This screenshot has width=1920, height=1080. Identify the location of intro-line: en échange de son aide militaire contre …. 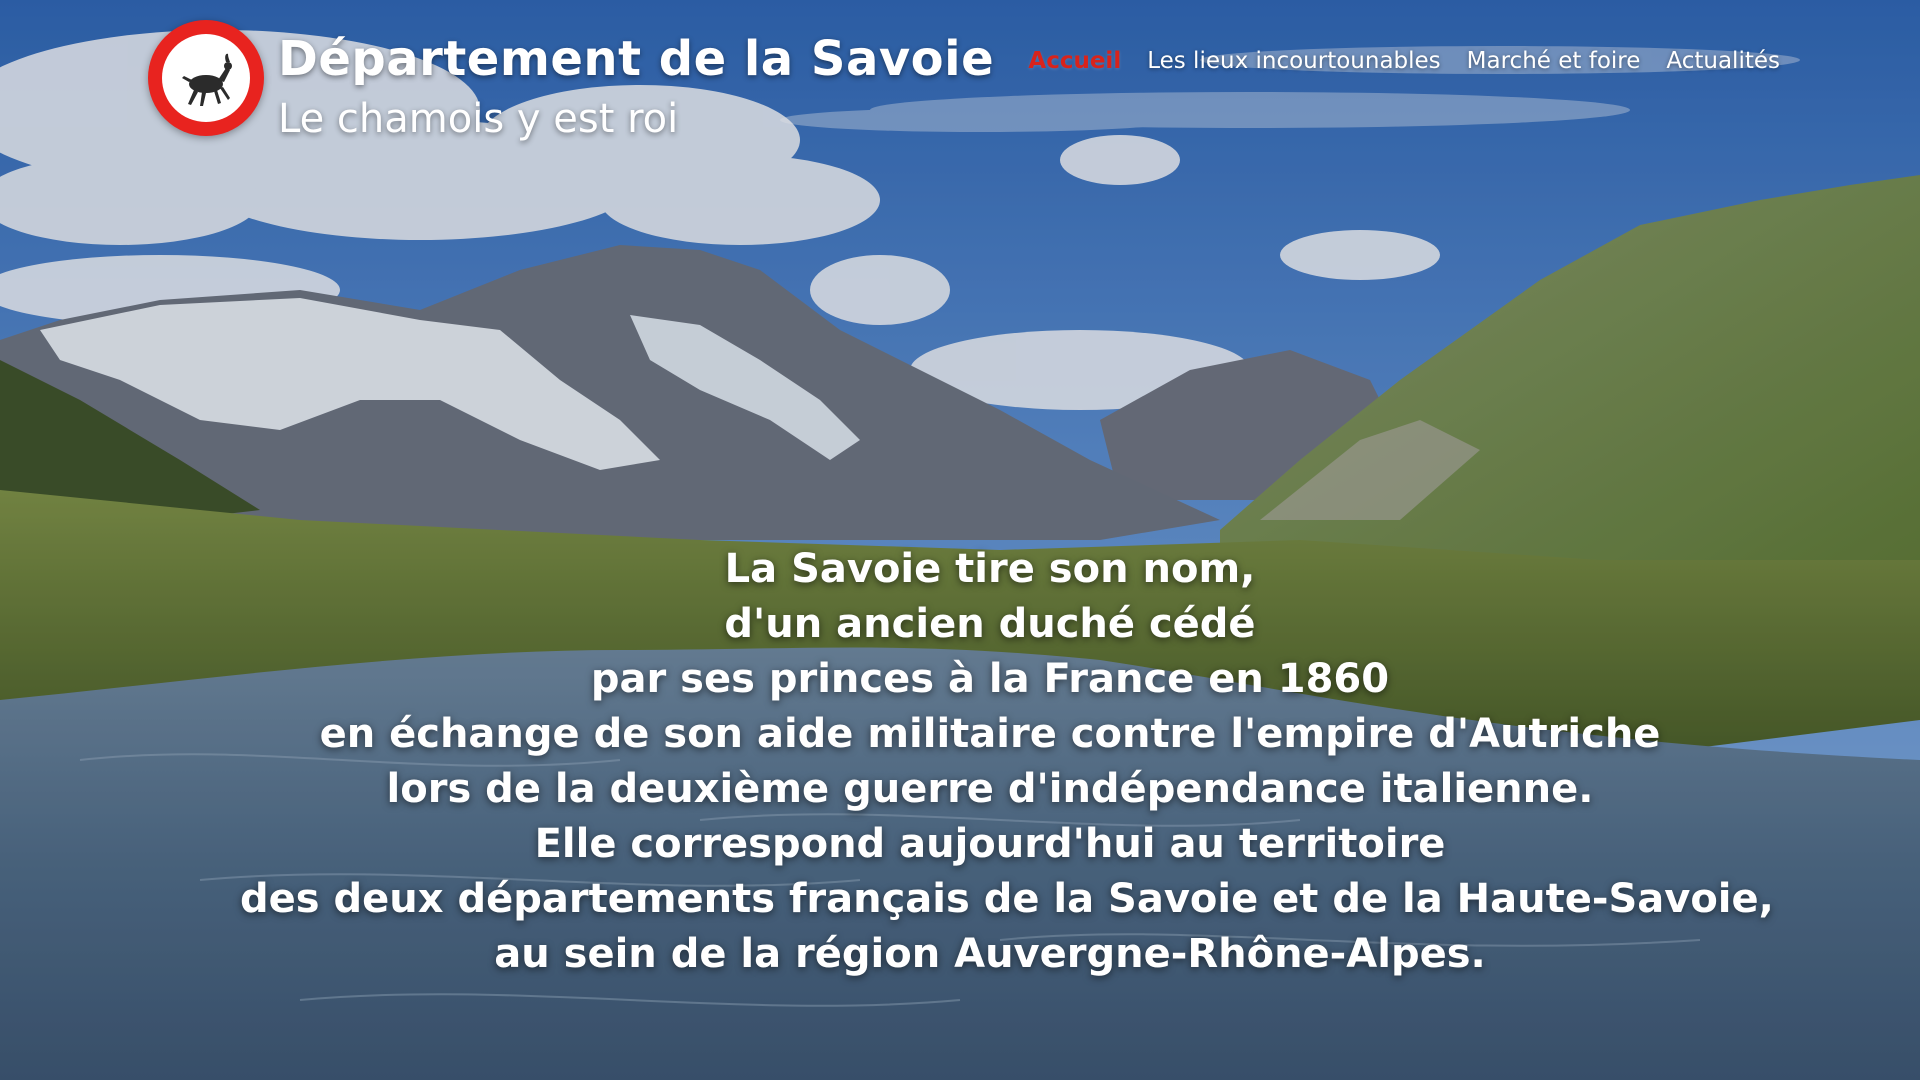
(990, 734).